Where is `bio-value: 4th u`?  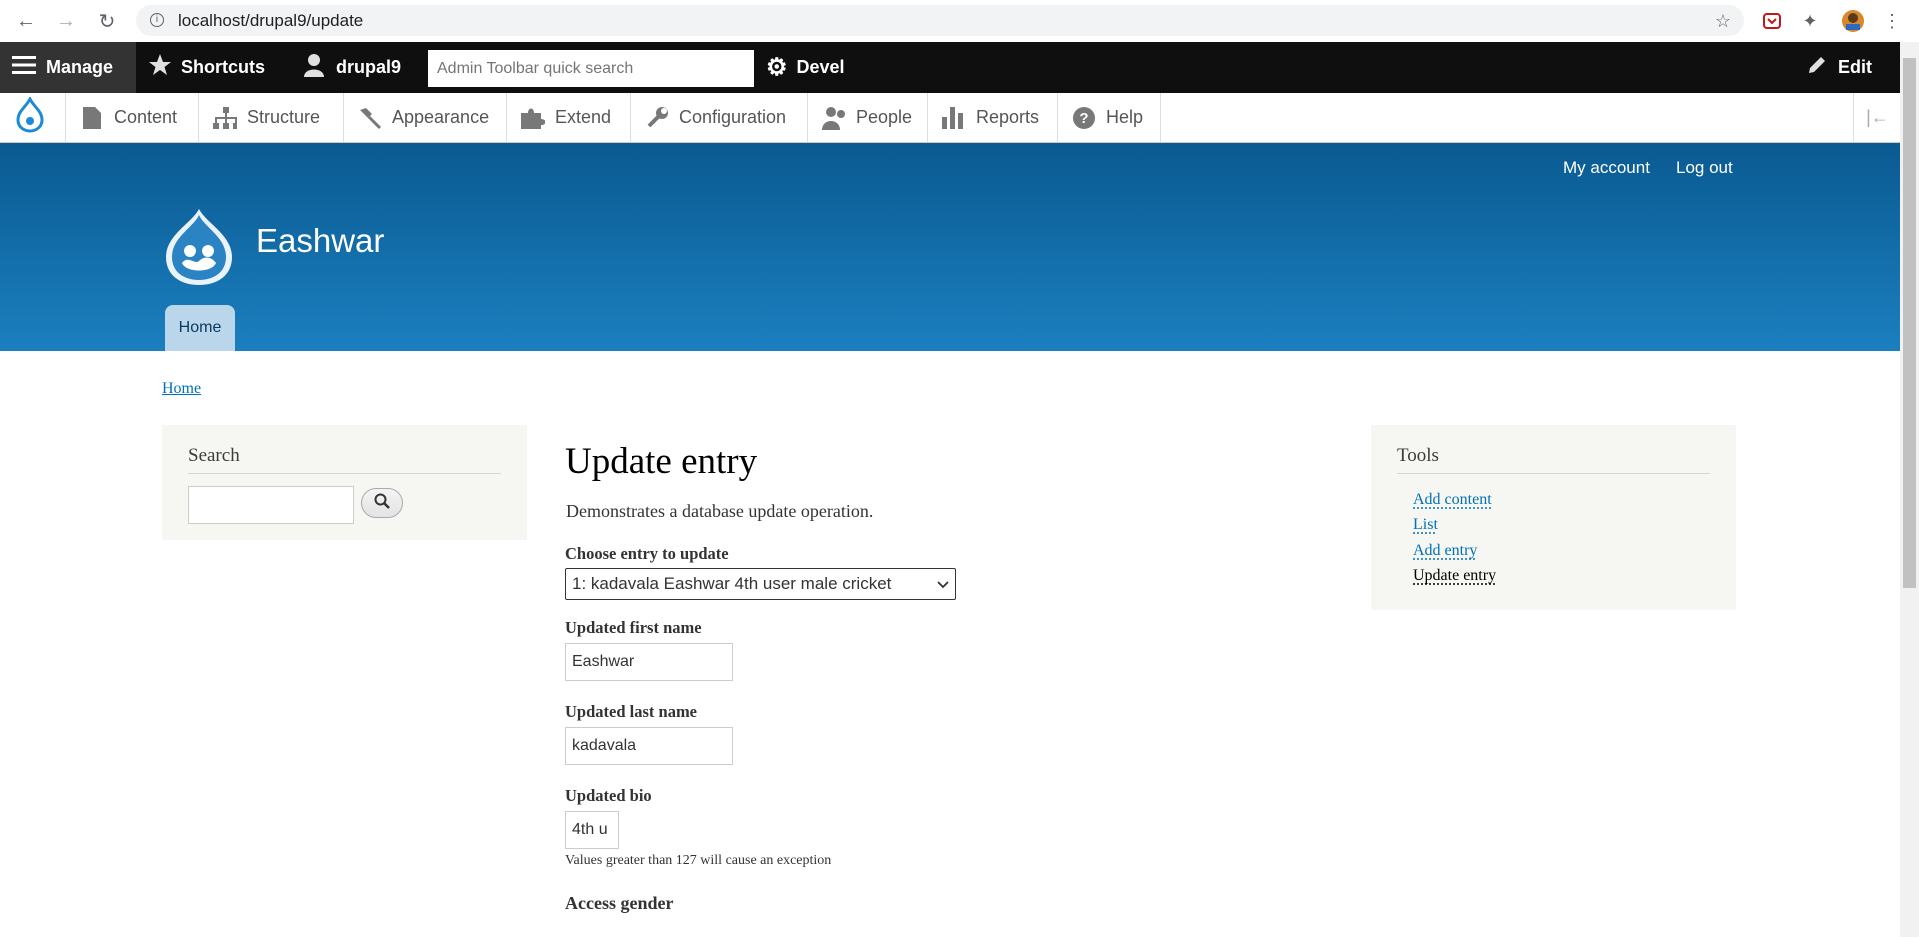 bio-value: 4th u is located at coordinates (590, 829).